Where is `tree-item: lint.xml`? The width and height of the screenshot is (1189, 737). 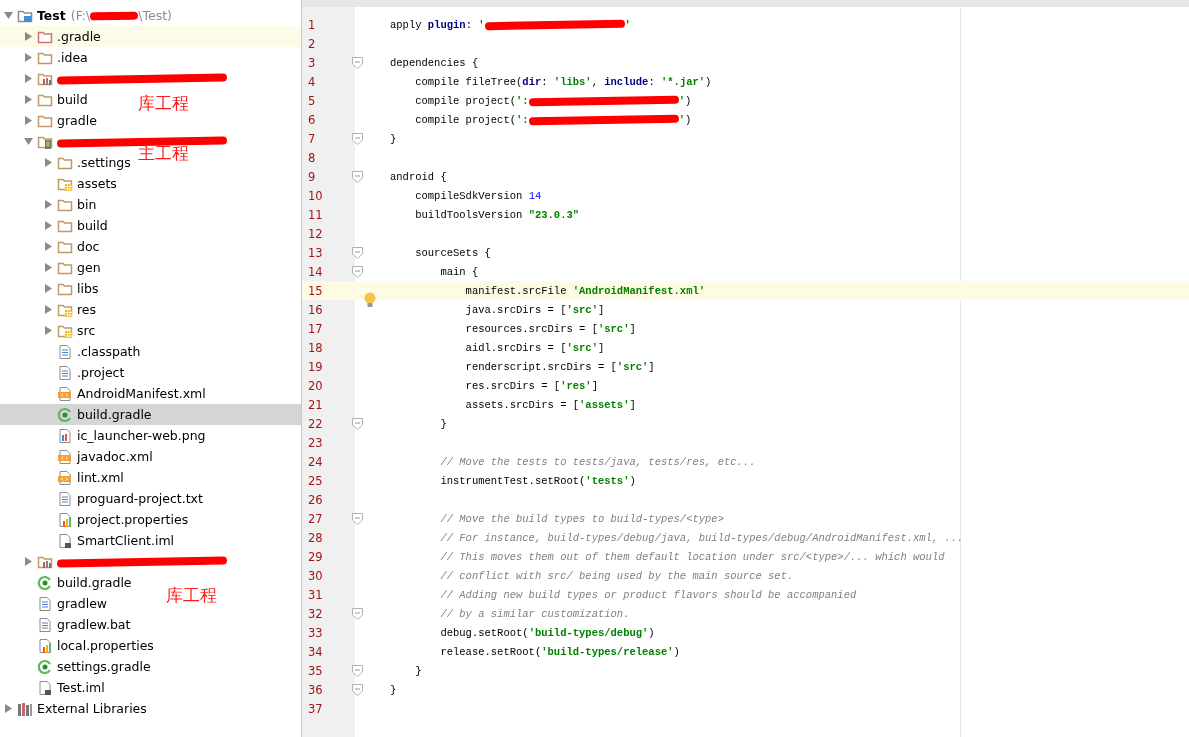
tree-item: lint.xml is located at coordinates (62, 477).